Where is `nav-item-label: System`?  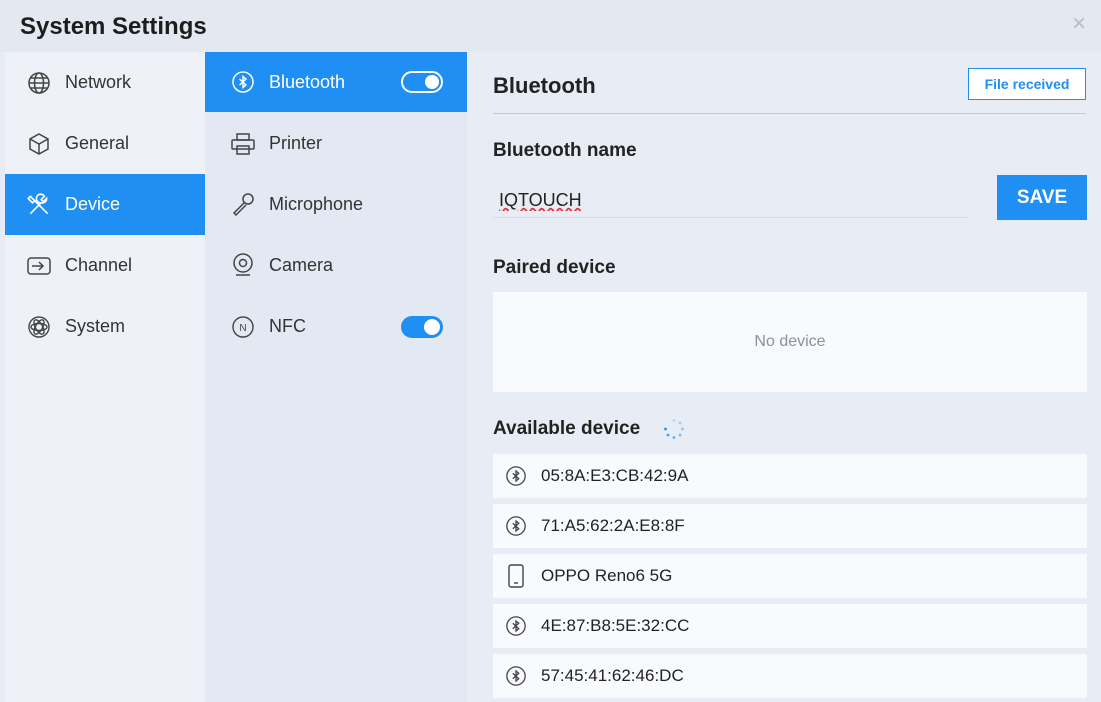 nav-item-label: System is located at coordinates (95, 326).